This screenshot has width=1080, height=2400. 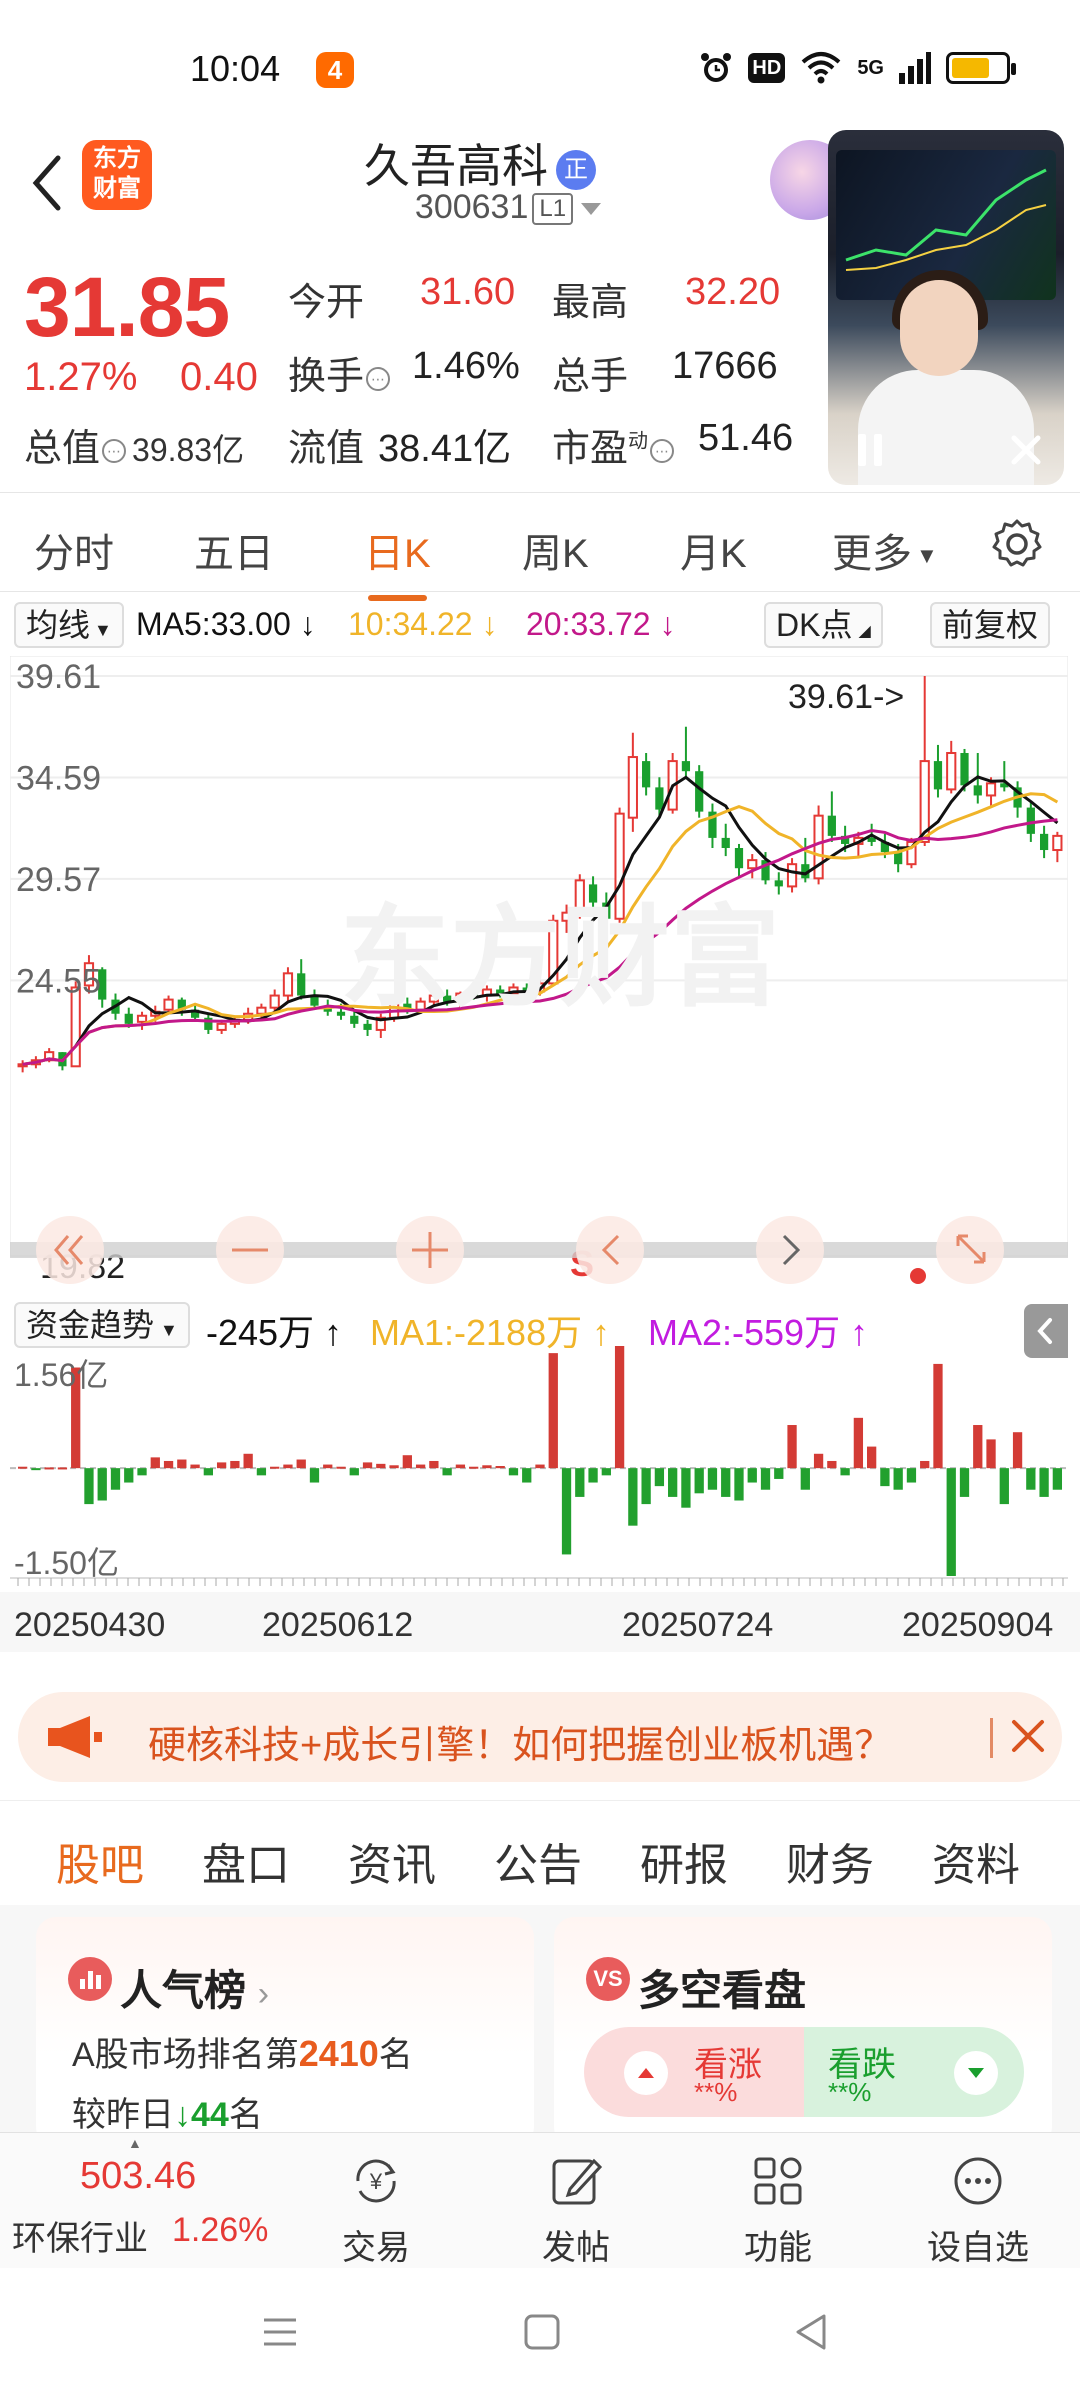 What do you see at coordinates (576, 2210) in the screenshot?
I see `nav-post: 发帖` at bounding box center [576, 2210].